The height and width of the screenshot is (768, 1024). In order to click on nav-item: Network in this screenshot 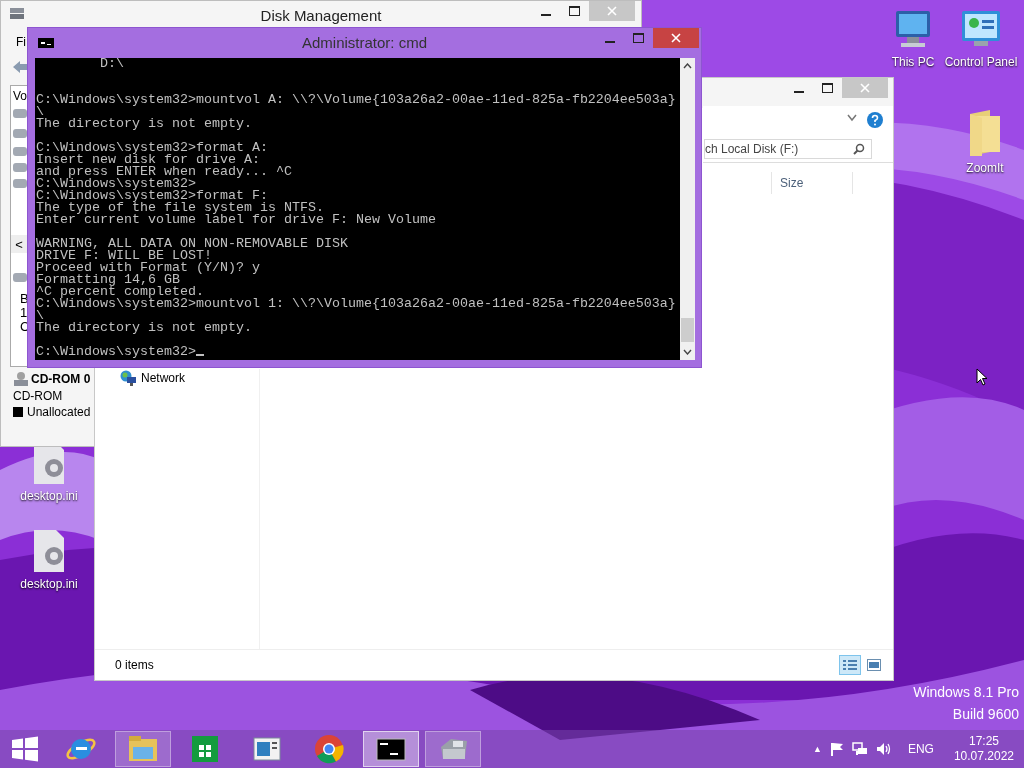, I will do `click(163, 378)`.